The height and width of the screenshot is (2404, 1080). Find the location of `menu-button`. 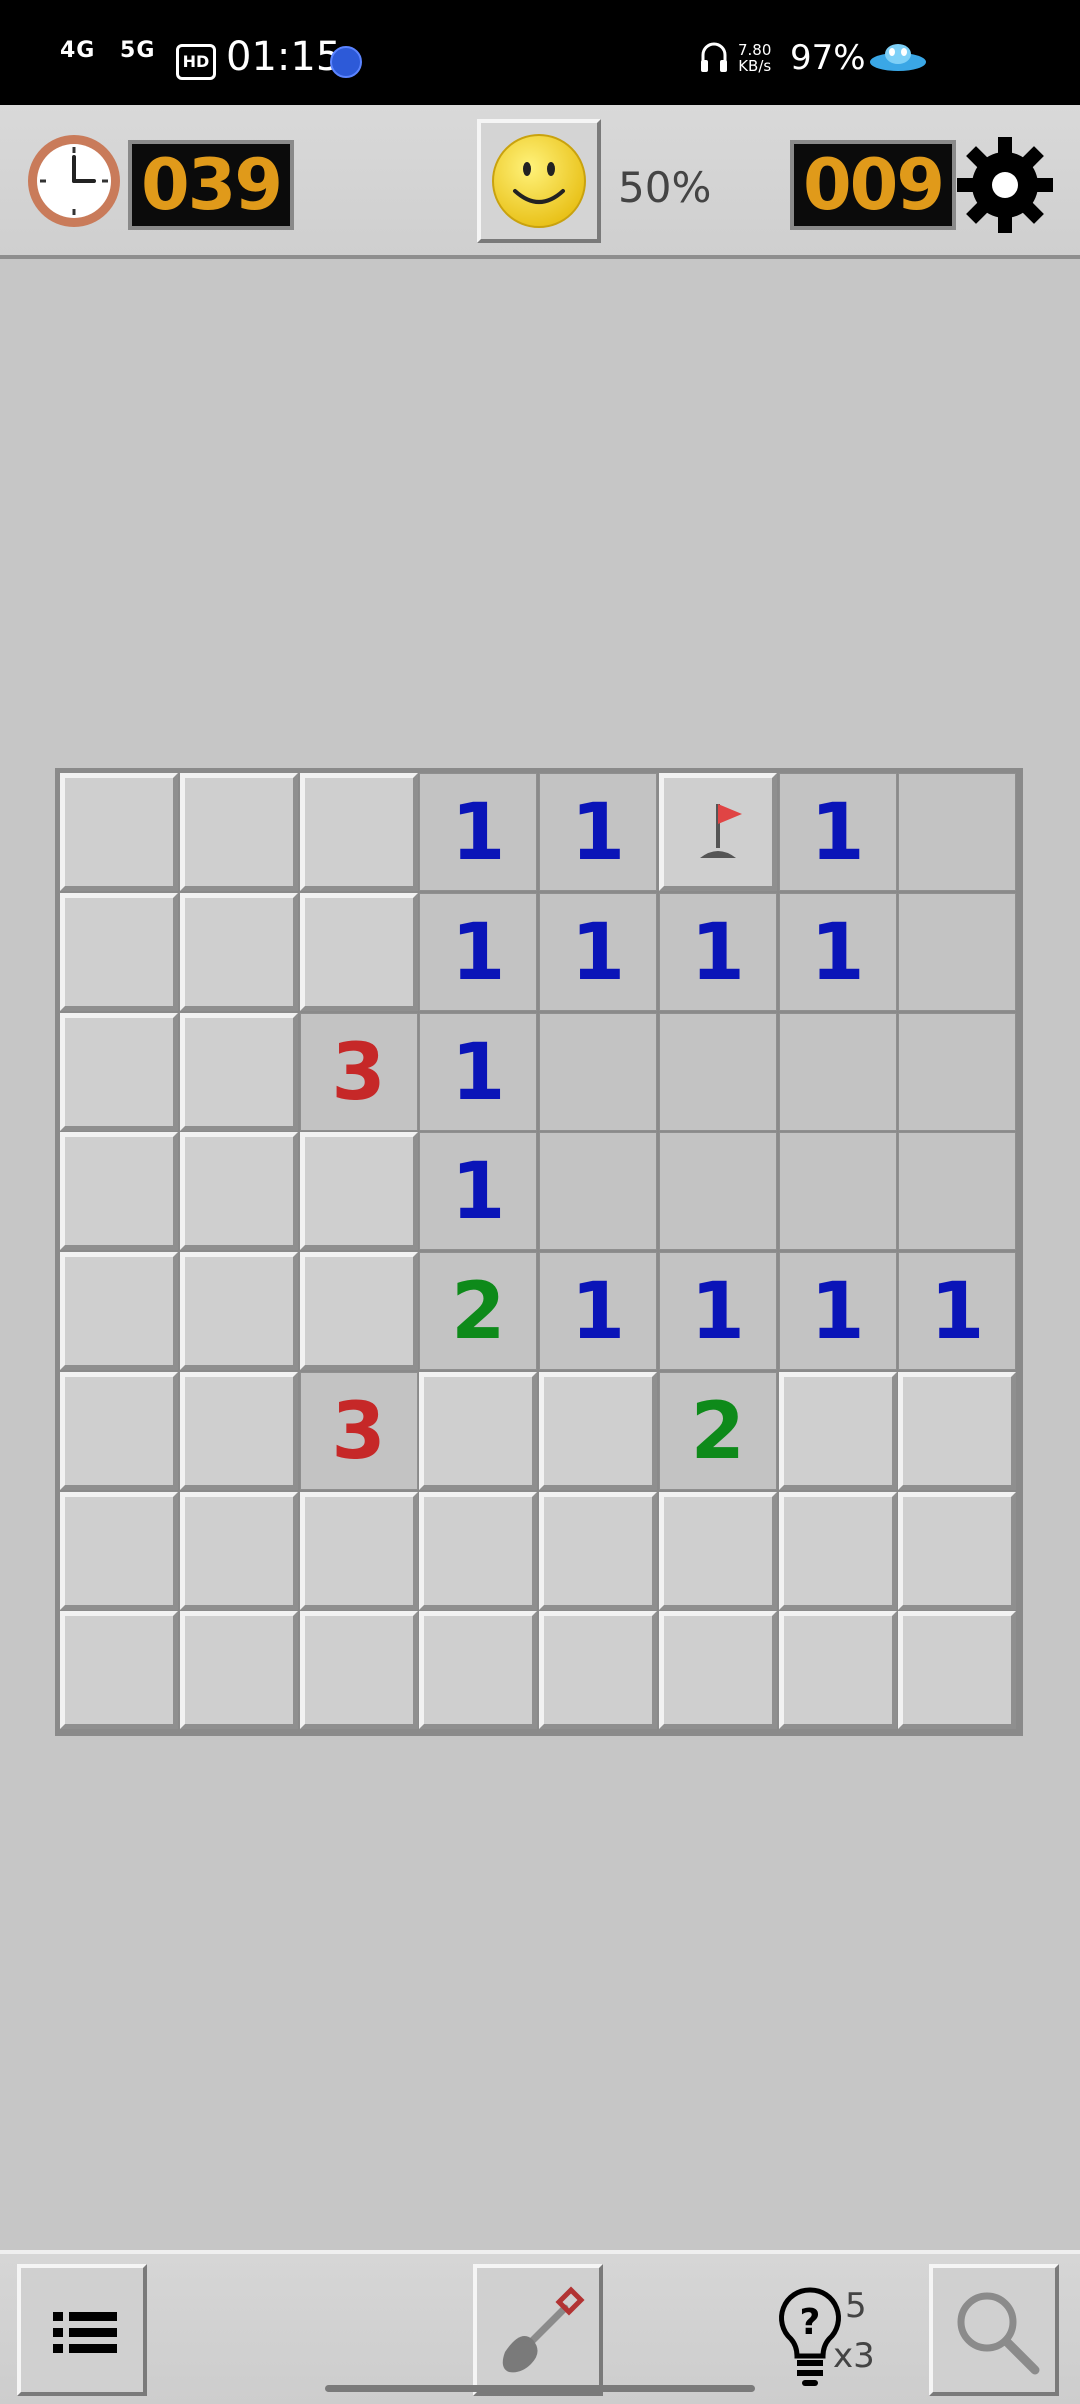

menu-button is located at coordinates (82, 2330).